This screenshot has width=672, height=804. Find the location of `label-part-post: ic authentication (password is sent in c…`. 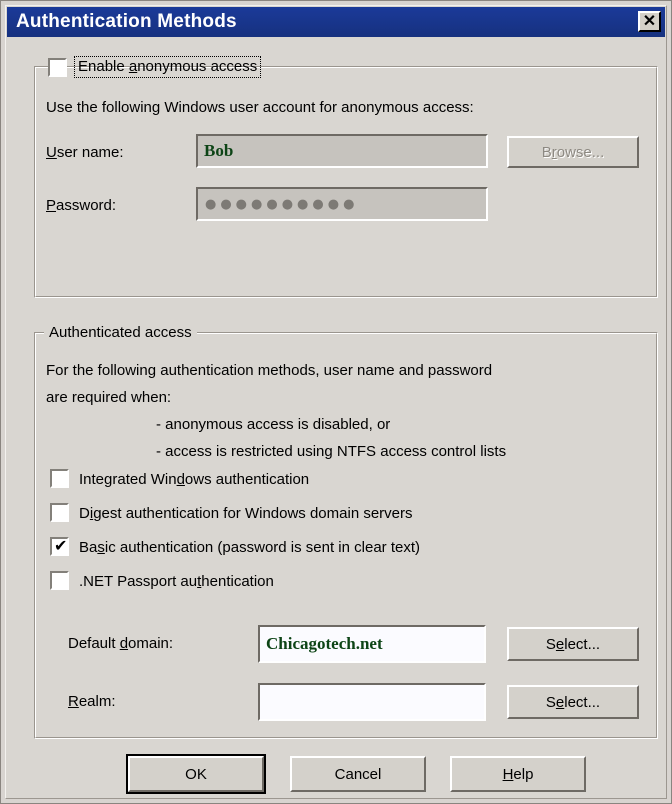

label-part-post: ic authentication (password is sent in c… is located at coordinates (262, 547).